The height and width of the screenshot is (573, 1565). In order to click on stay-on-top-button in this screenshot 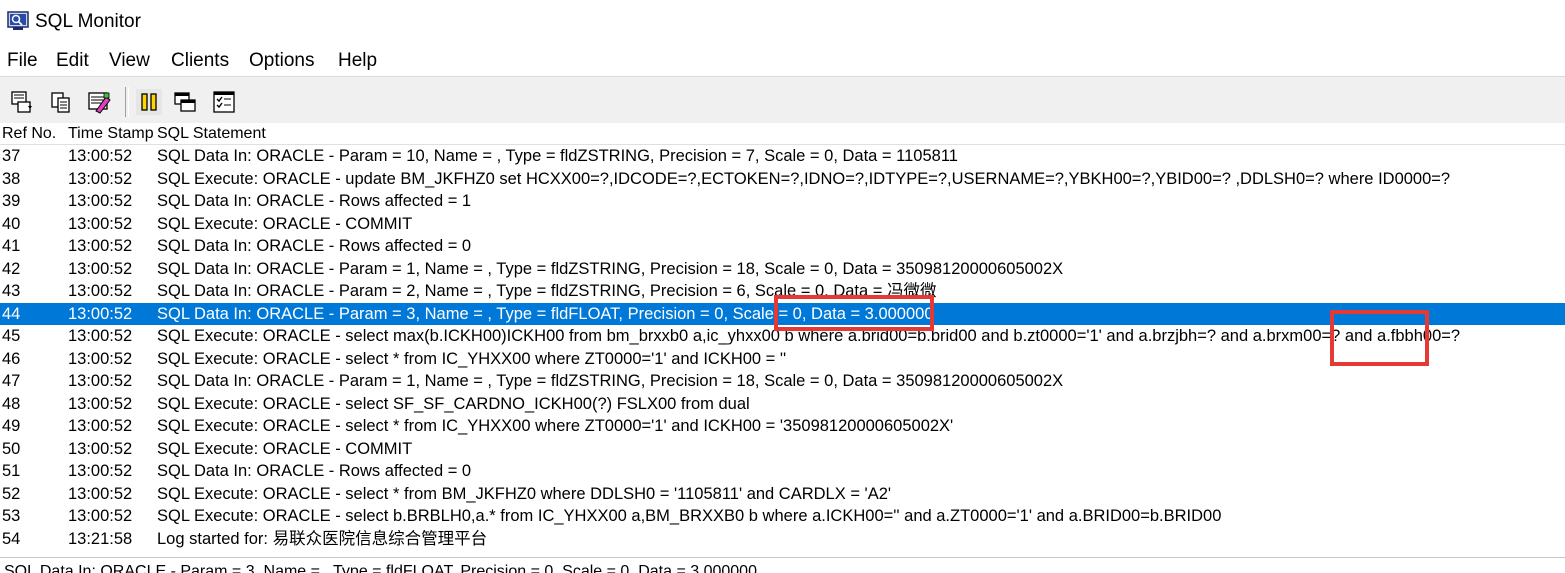, I will do `click(185, 102)`.